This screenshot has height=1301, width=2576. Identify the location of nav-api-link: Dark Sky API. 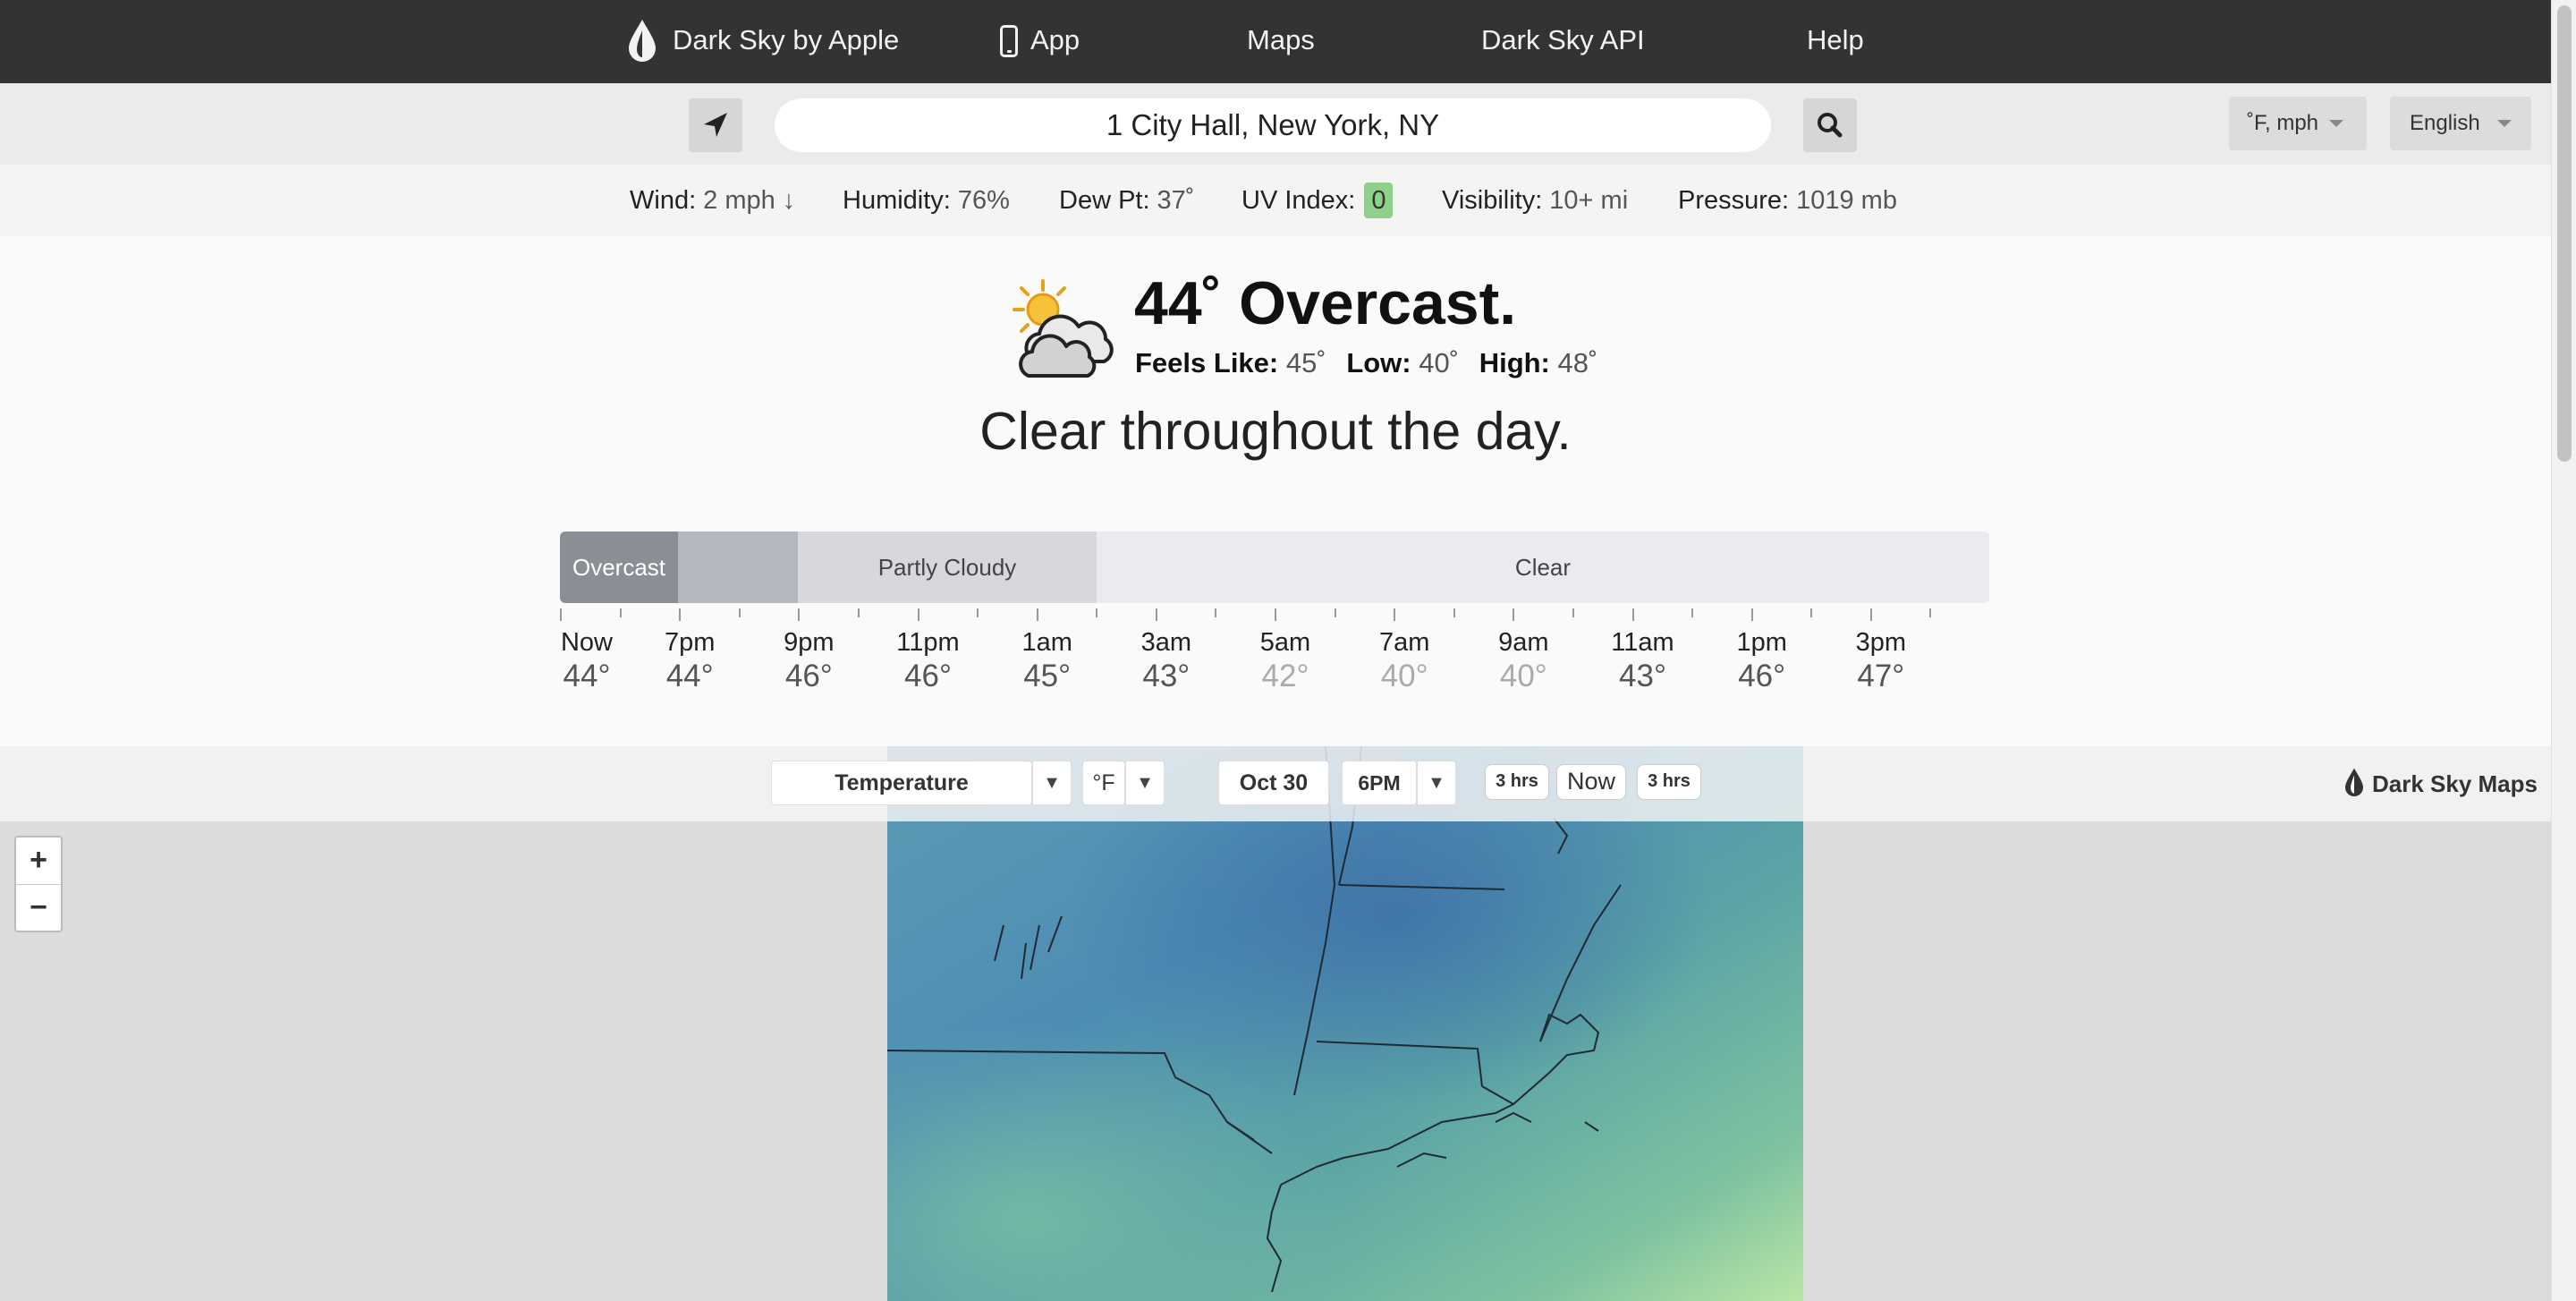
(1563, 41).